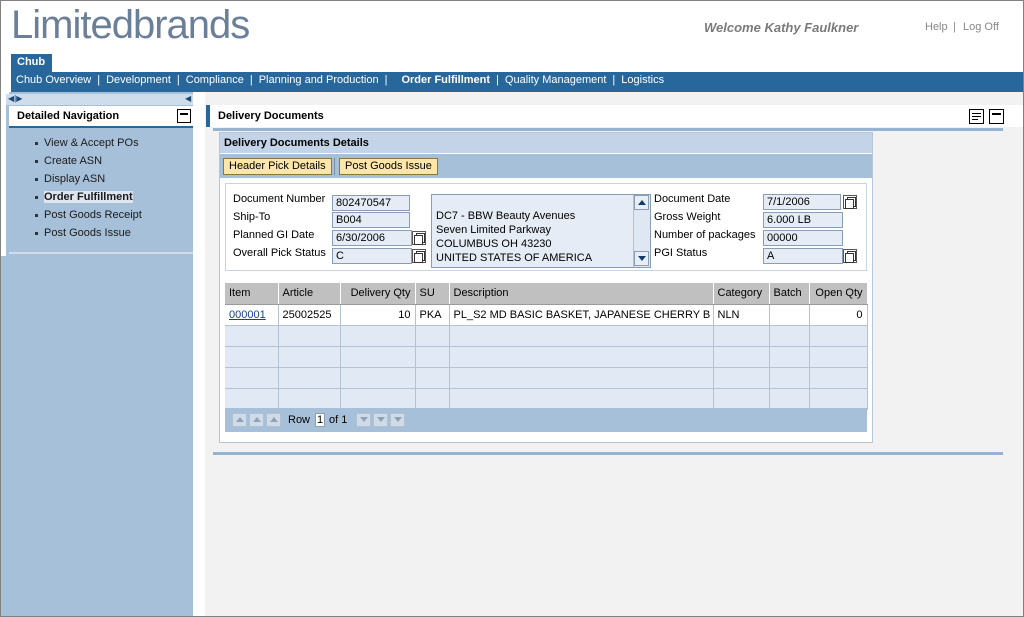 This screenshot has width=1024, height=617. I want to click on tray-title: Delivery Documents Details, so click(296, 143).